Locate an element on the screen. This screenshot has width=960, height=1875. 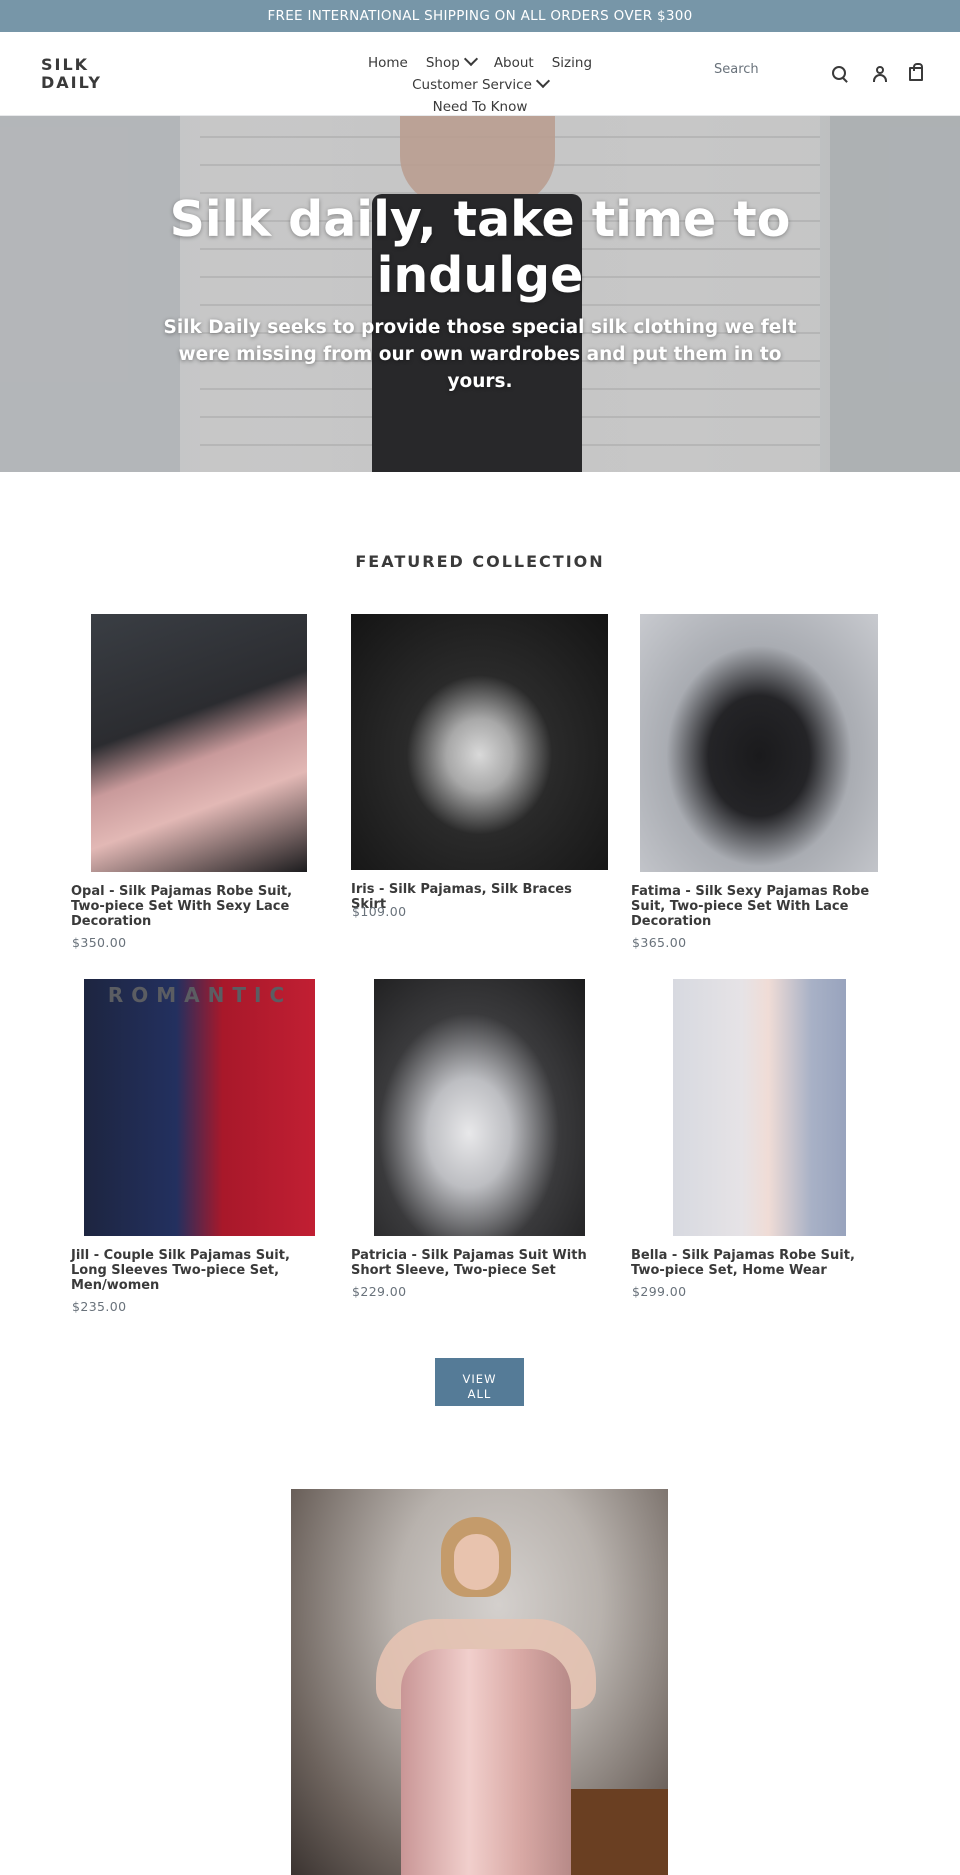
background-furniture is located at coordinates (619, 1832).